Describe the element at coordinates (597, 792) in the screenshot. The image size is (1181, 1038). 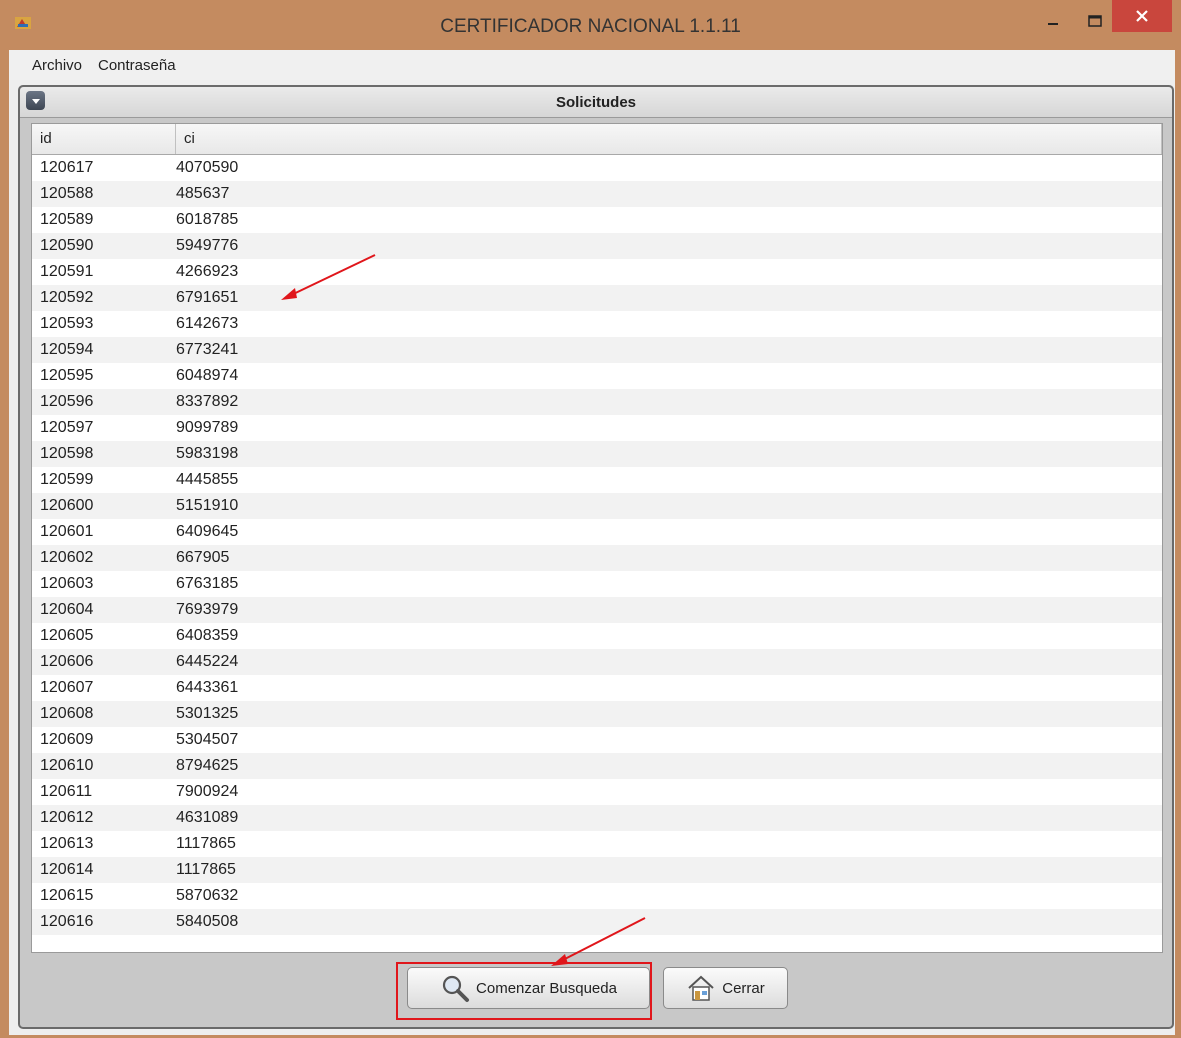
I see `table-row: 120611 7900924` at that location.